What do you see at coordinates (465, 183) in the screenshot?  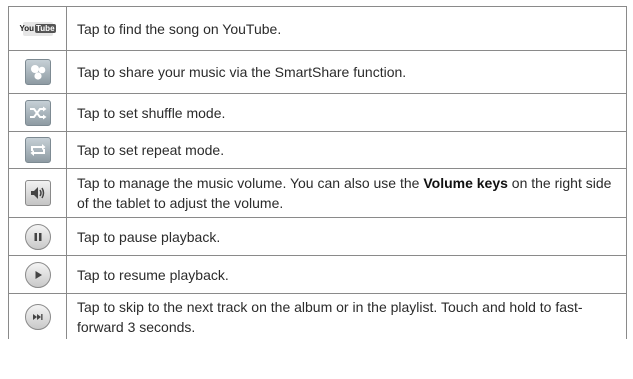 I see `volume-keys-label: Volume keys` at bounding box center [465, 183].